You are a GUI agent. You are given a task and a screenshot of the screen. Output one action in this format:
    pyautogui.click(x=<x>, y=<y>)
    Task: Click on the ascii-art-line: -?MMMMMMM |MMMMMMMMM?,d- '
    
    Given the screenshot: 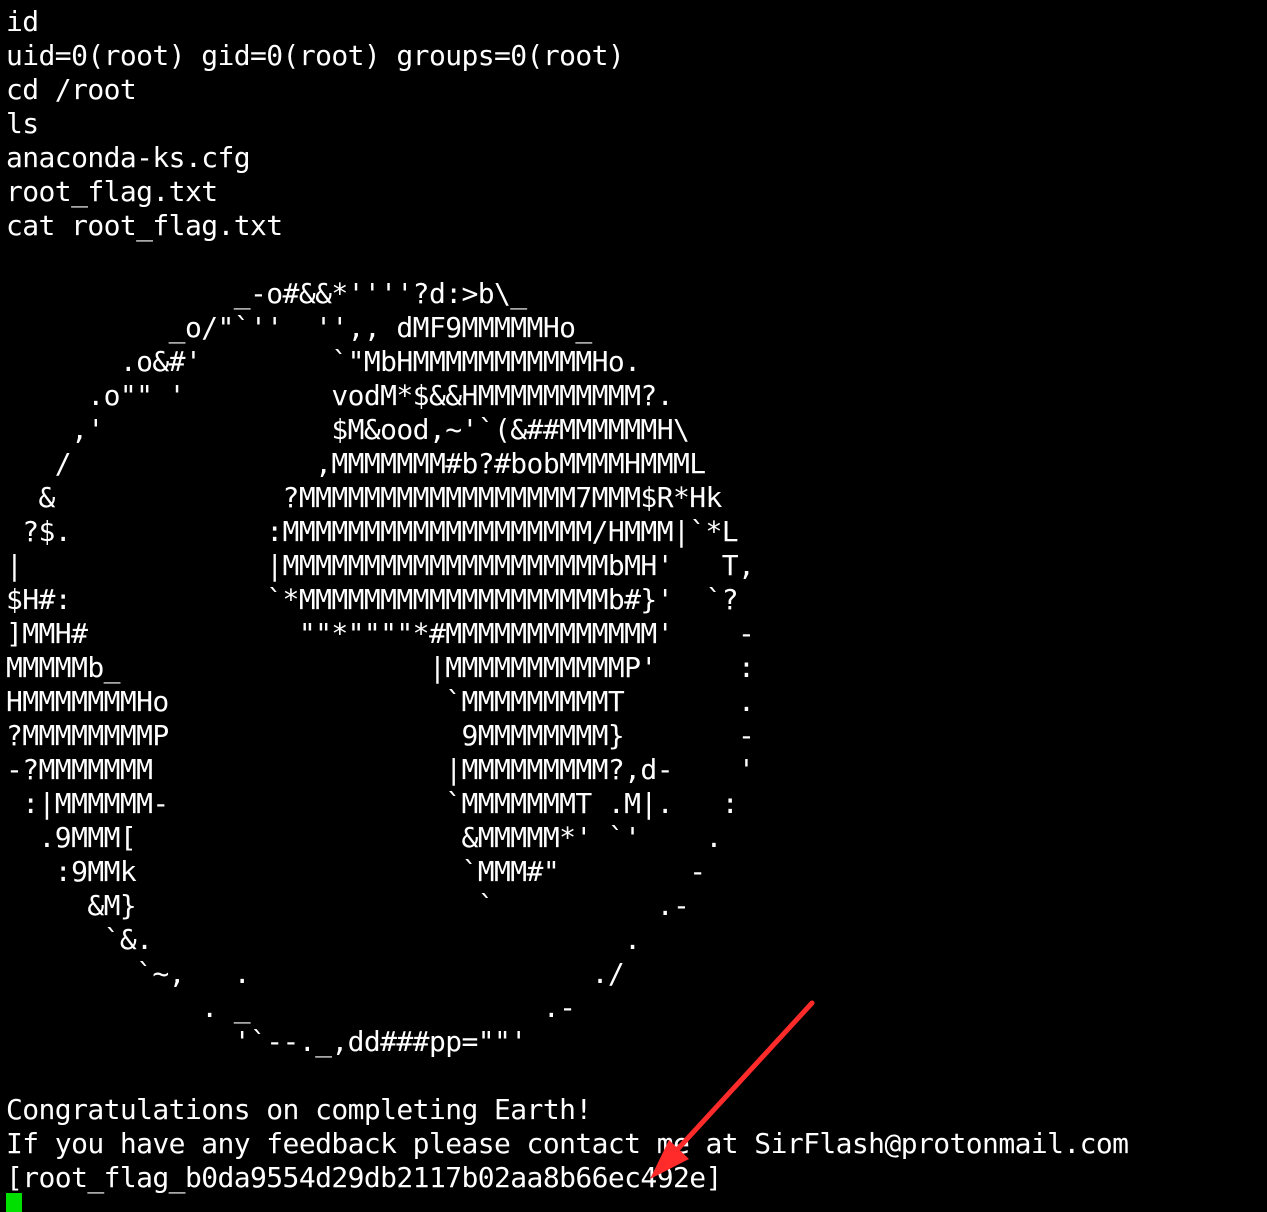 What is the action you would take?
    pyautogui.click(x=380, y=769)
    